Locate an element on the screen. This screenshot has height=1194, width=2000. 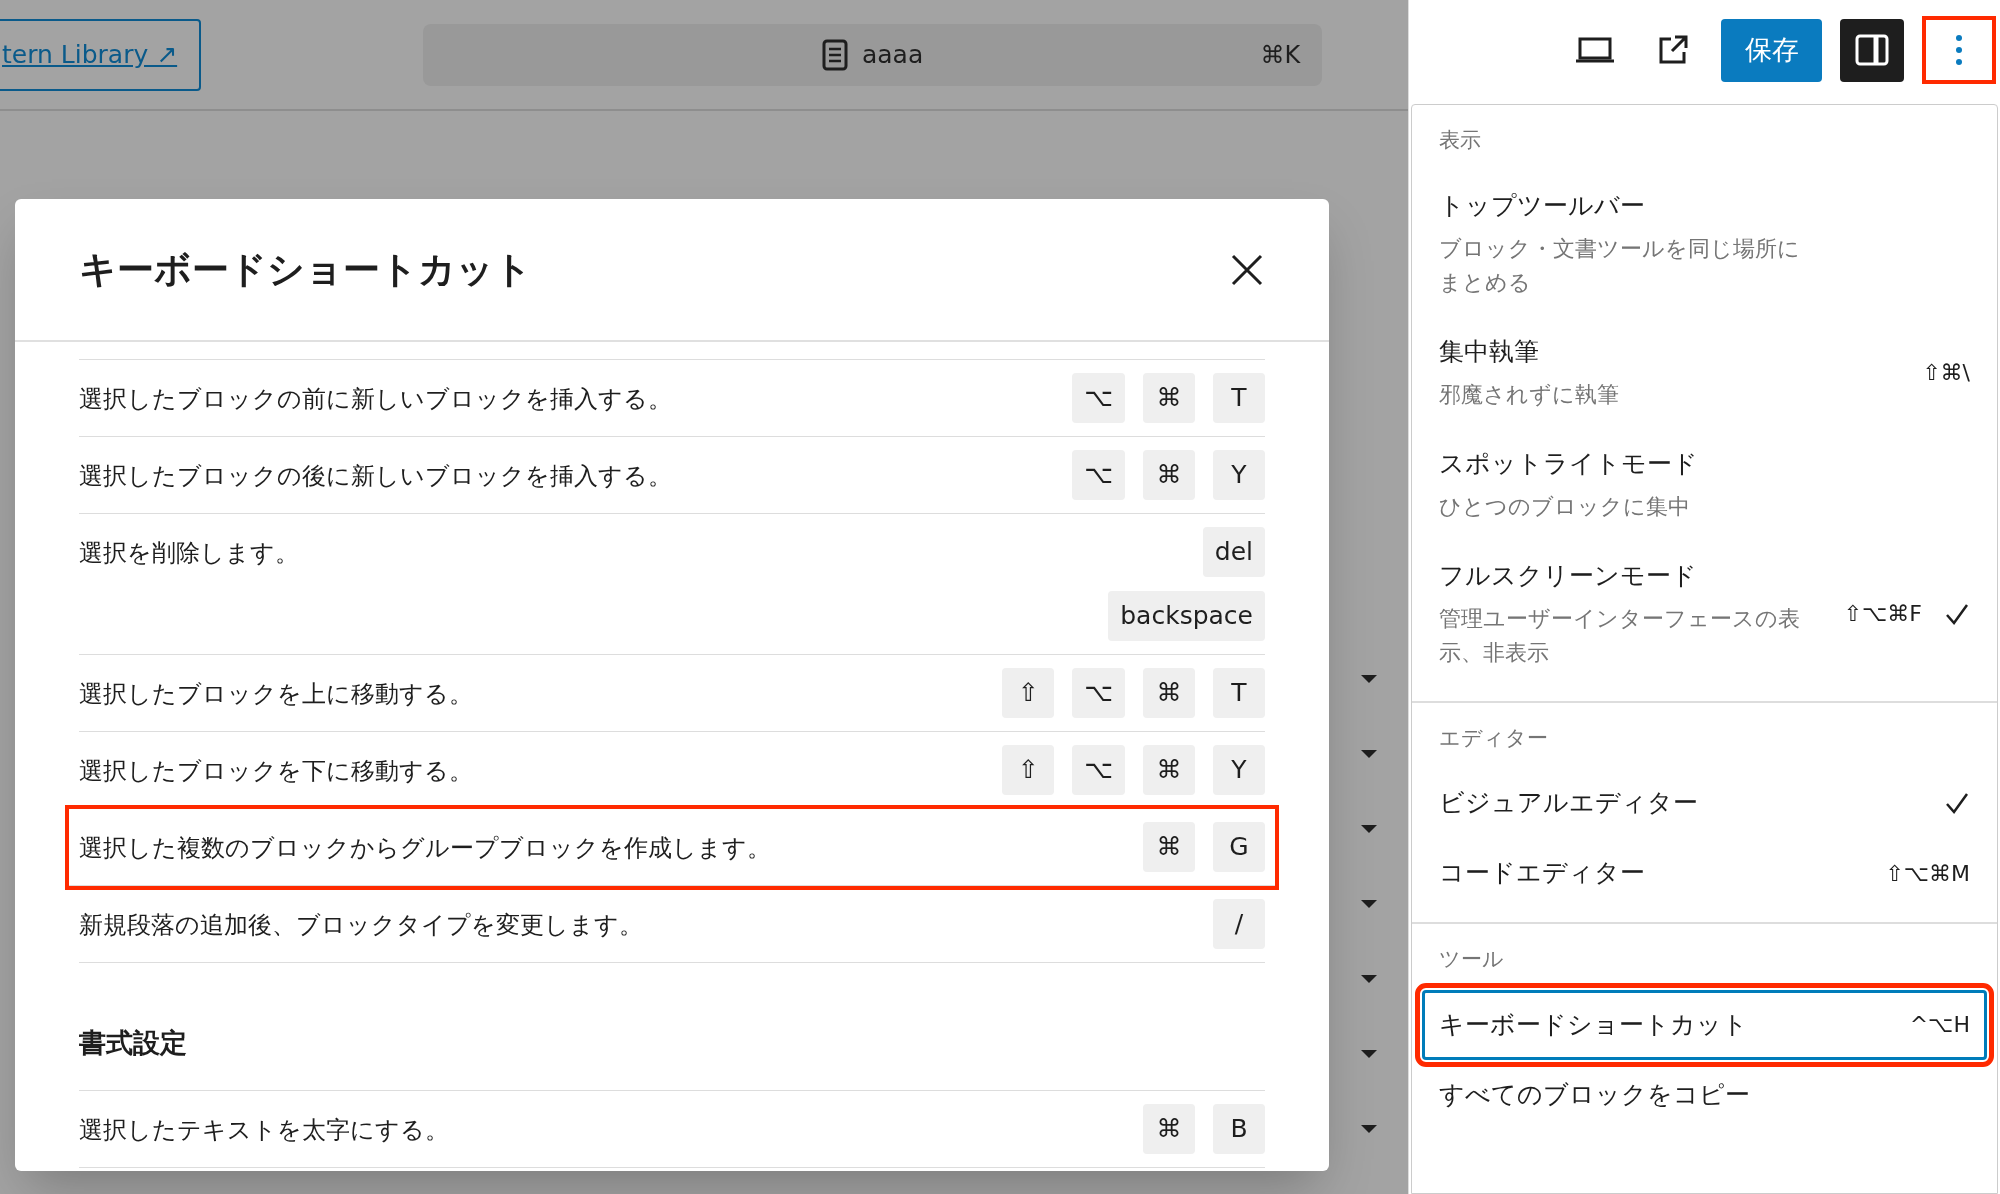
document-icon is located at coordinates (835, 54).